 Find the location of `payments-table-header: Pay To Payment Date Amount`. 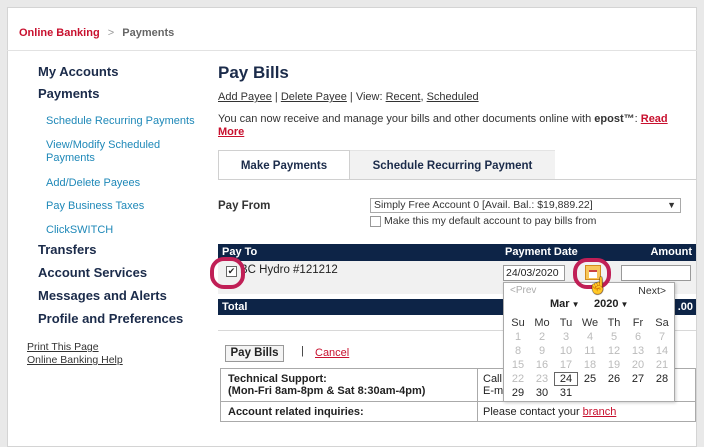

payments-table-header: Pay To Payment Date Amount is located at coordinates (457, 252).